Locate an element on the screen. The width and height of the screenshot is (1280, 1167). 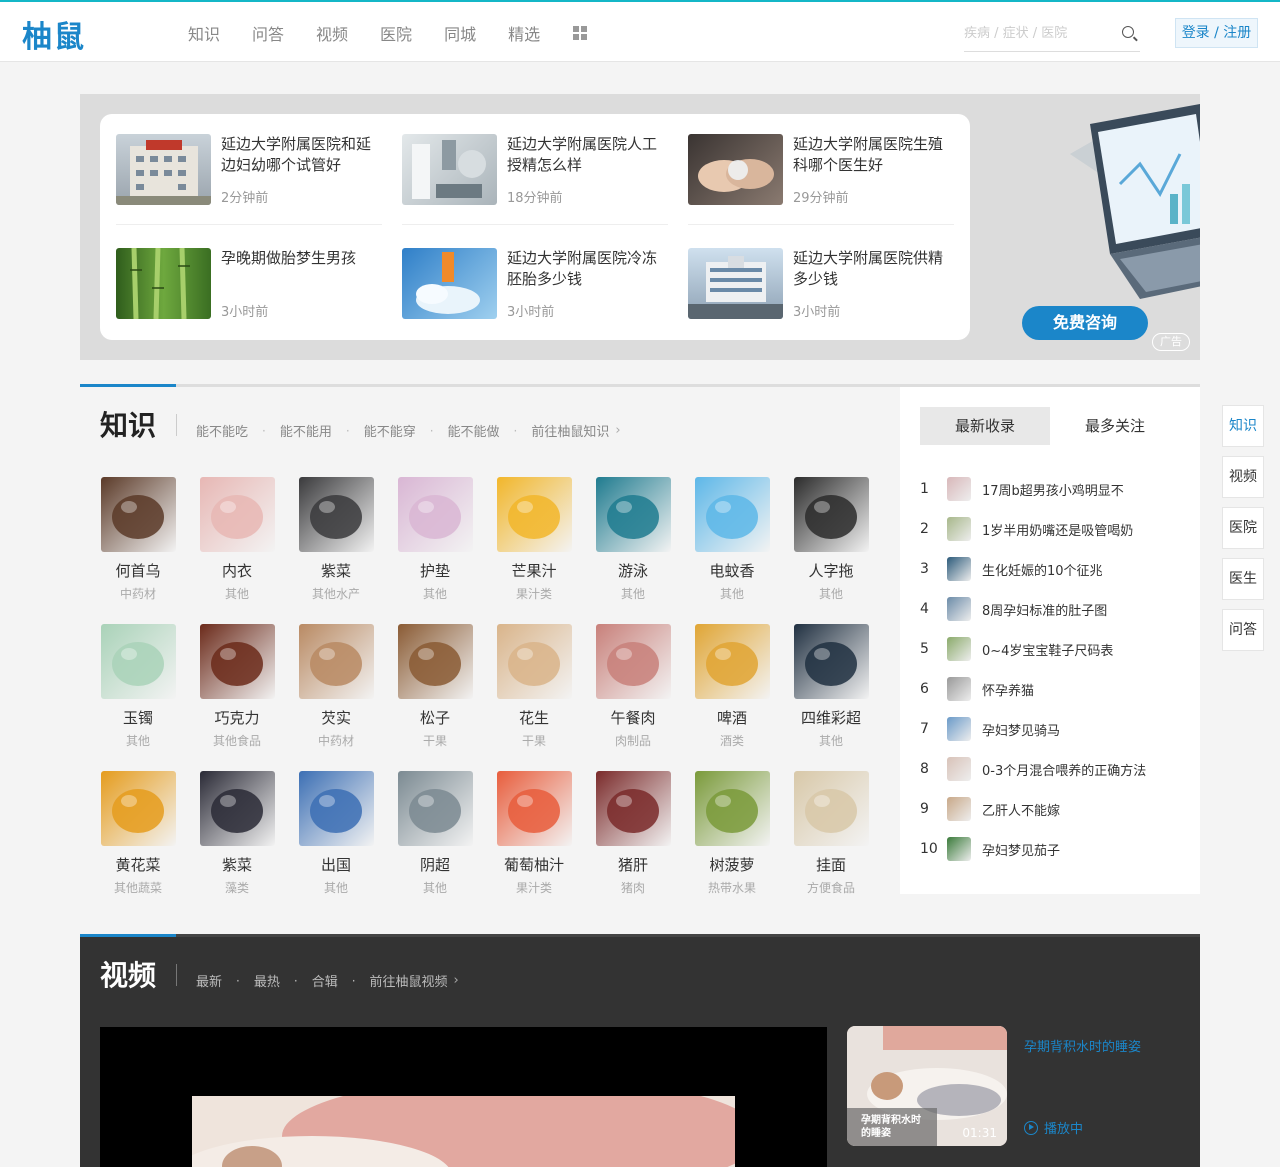
knowledge-item-name: 树菠萝 is located at coordinates (732, 864).